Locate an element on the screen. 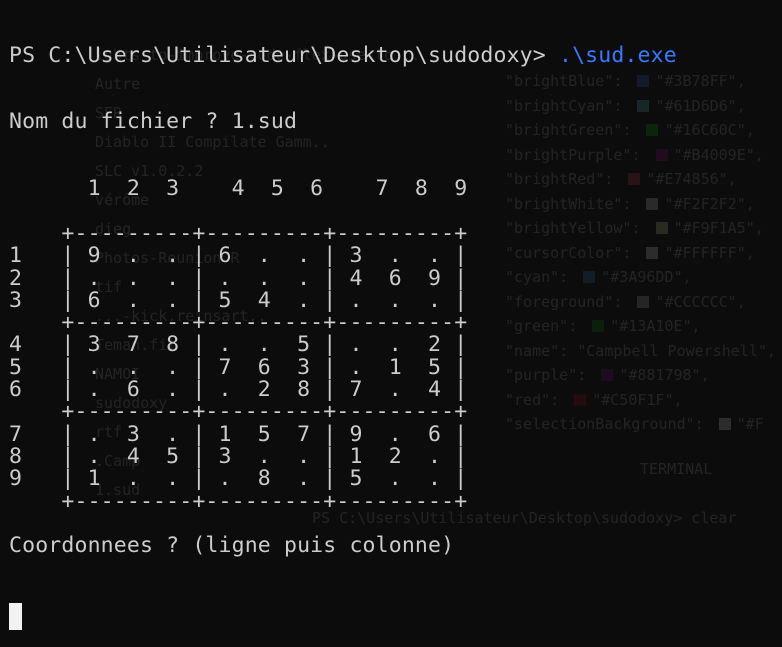 This screenshot has height=647, width=782. terminal-line: 8 | . 4 5 | 3 . . | 1 2 . | is located at coordinates (238, 456).